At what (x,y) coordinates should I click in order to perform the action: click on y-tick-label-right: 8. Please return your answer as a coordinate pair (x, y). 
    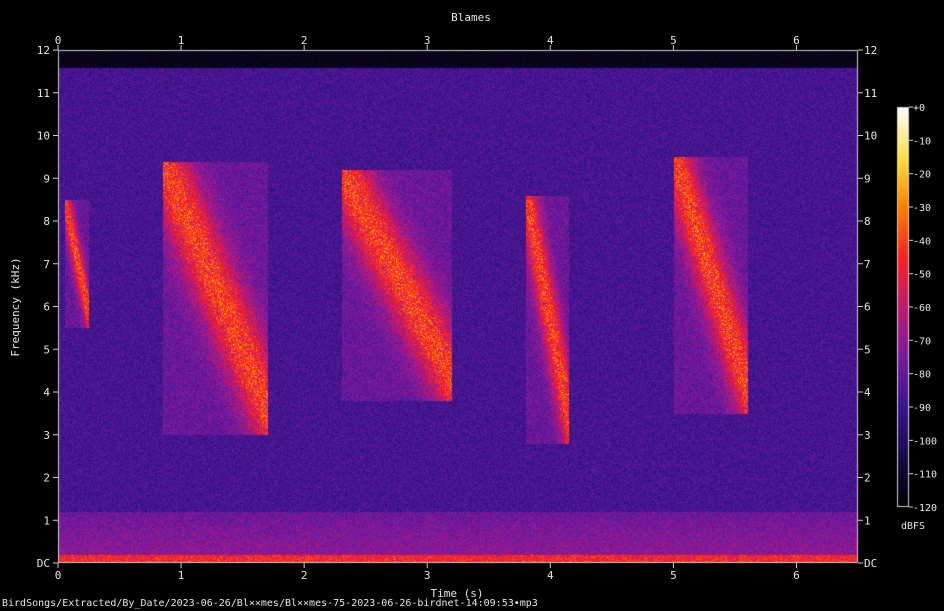
    Looking at the image, I should click on (867, 221).